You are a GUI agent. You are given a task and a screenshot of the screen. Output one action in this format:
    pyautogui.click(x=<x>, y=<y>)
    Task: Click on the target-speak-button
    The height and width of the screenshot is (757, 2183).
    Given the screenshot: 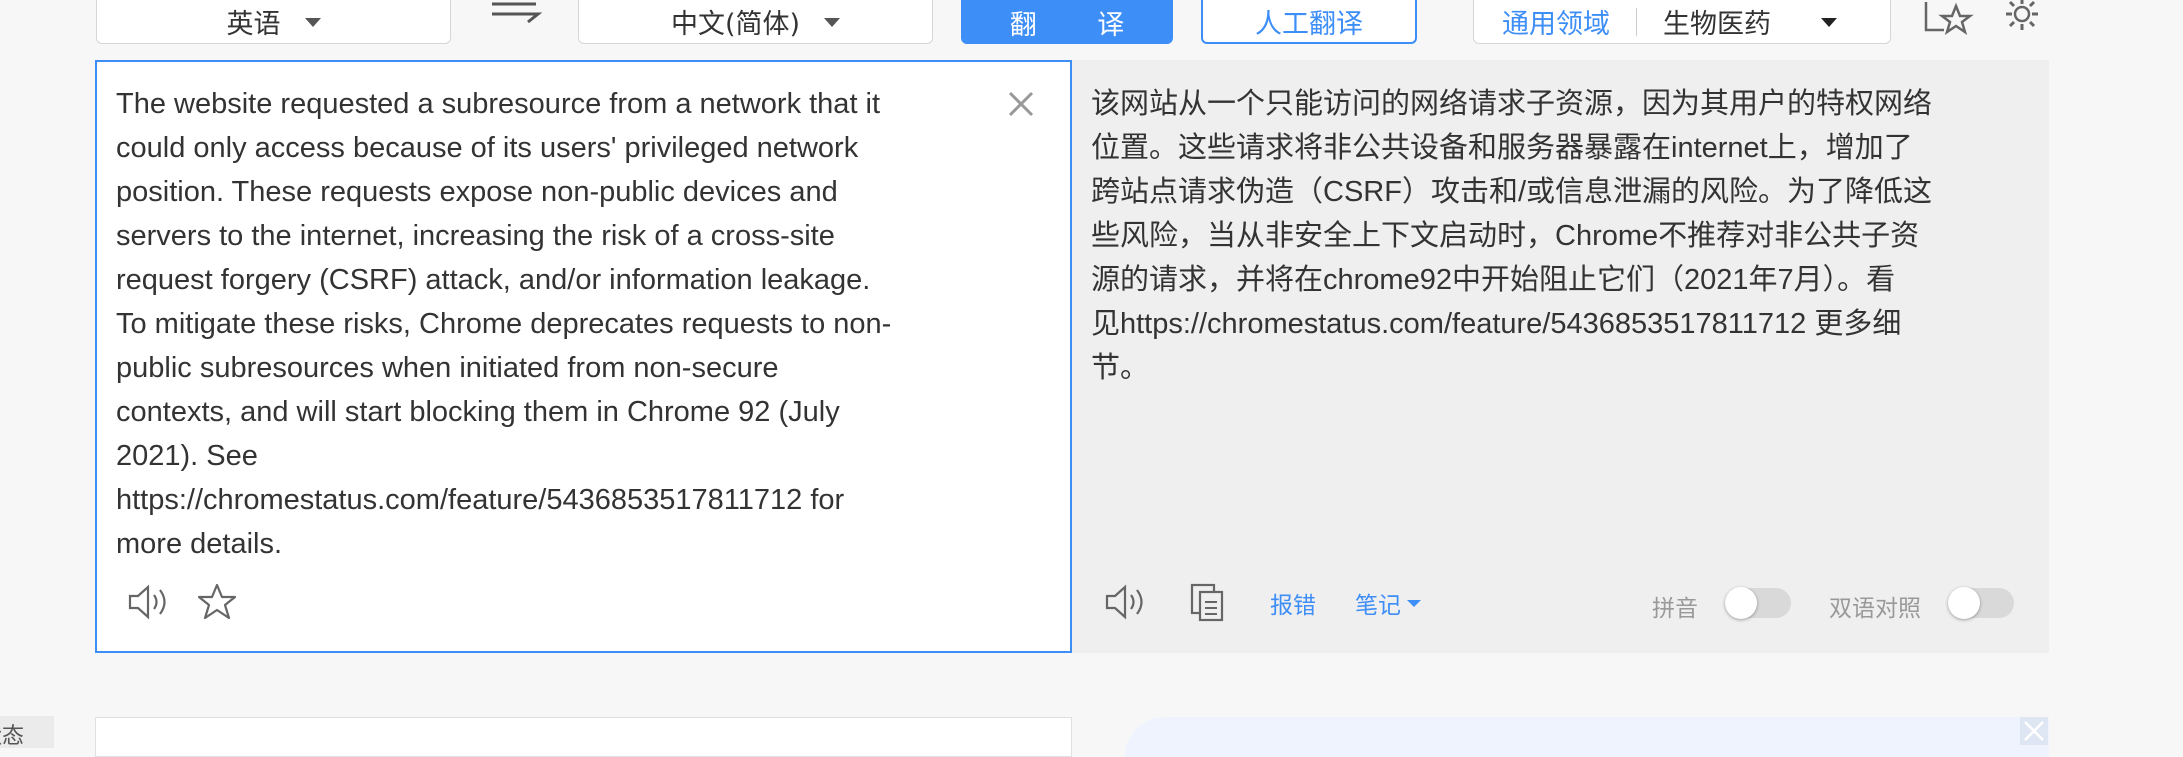 What is the action you would take?
    pyautogui.click(x=1126, y=602)
    